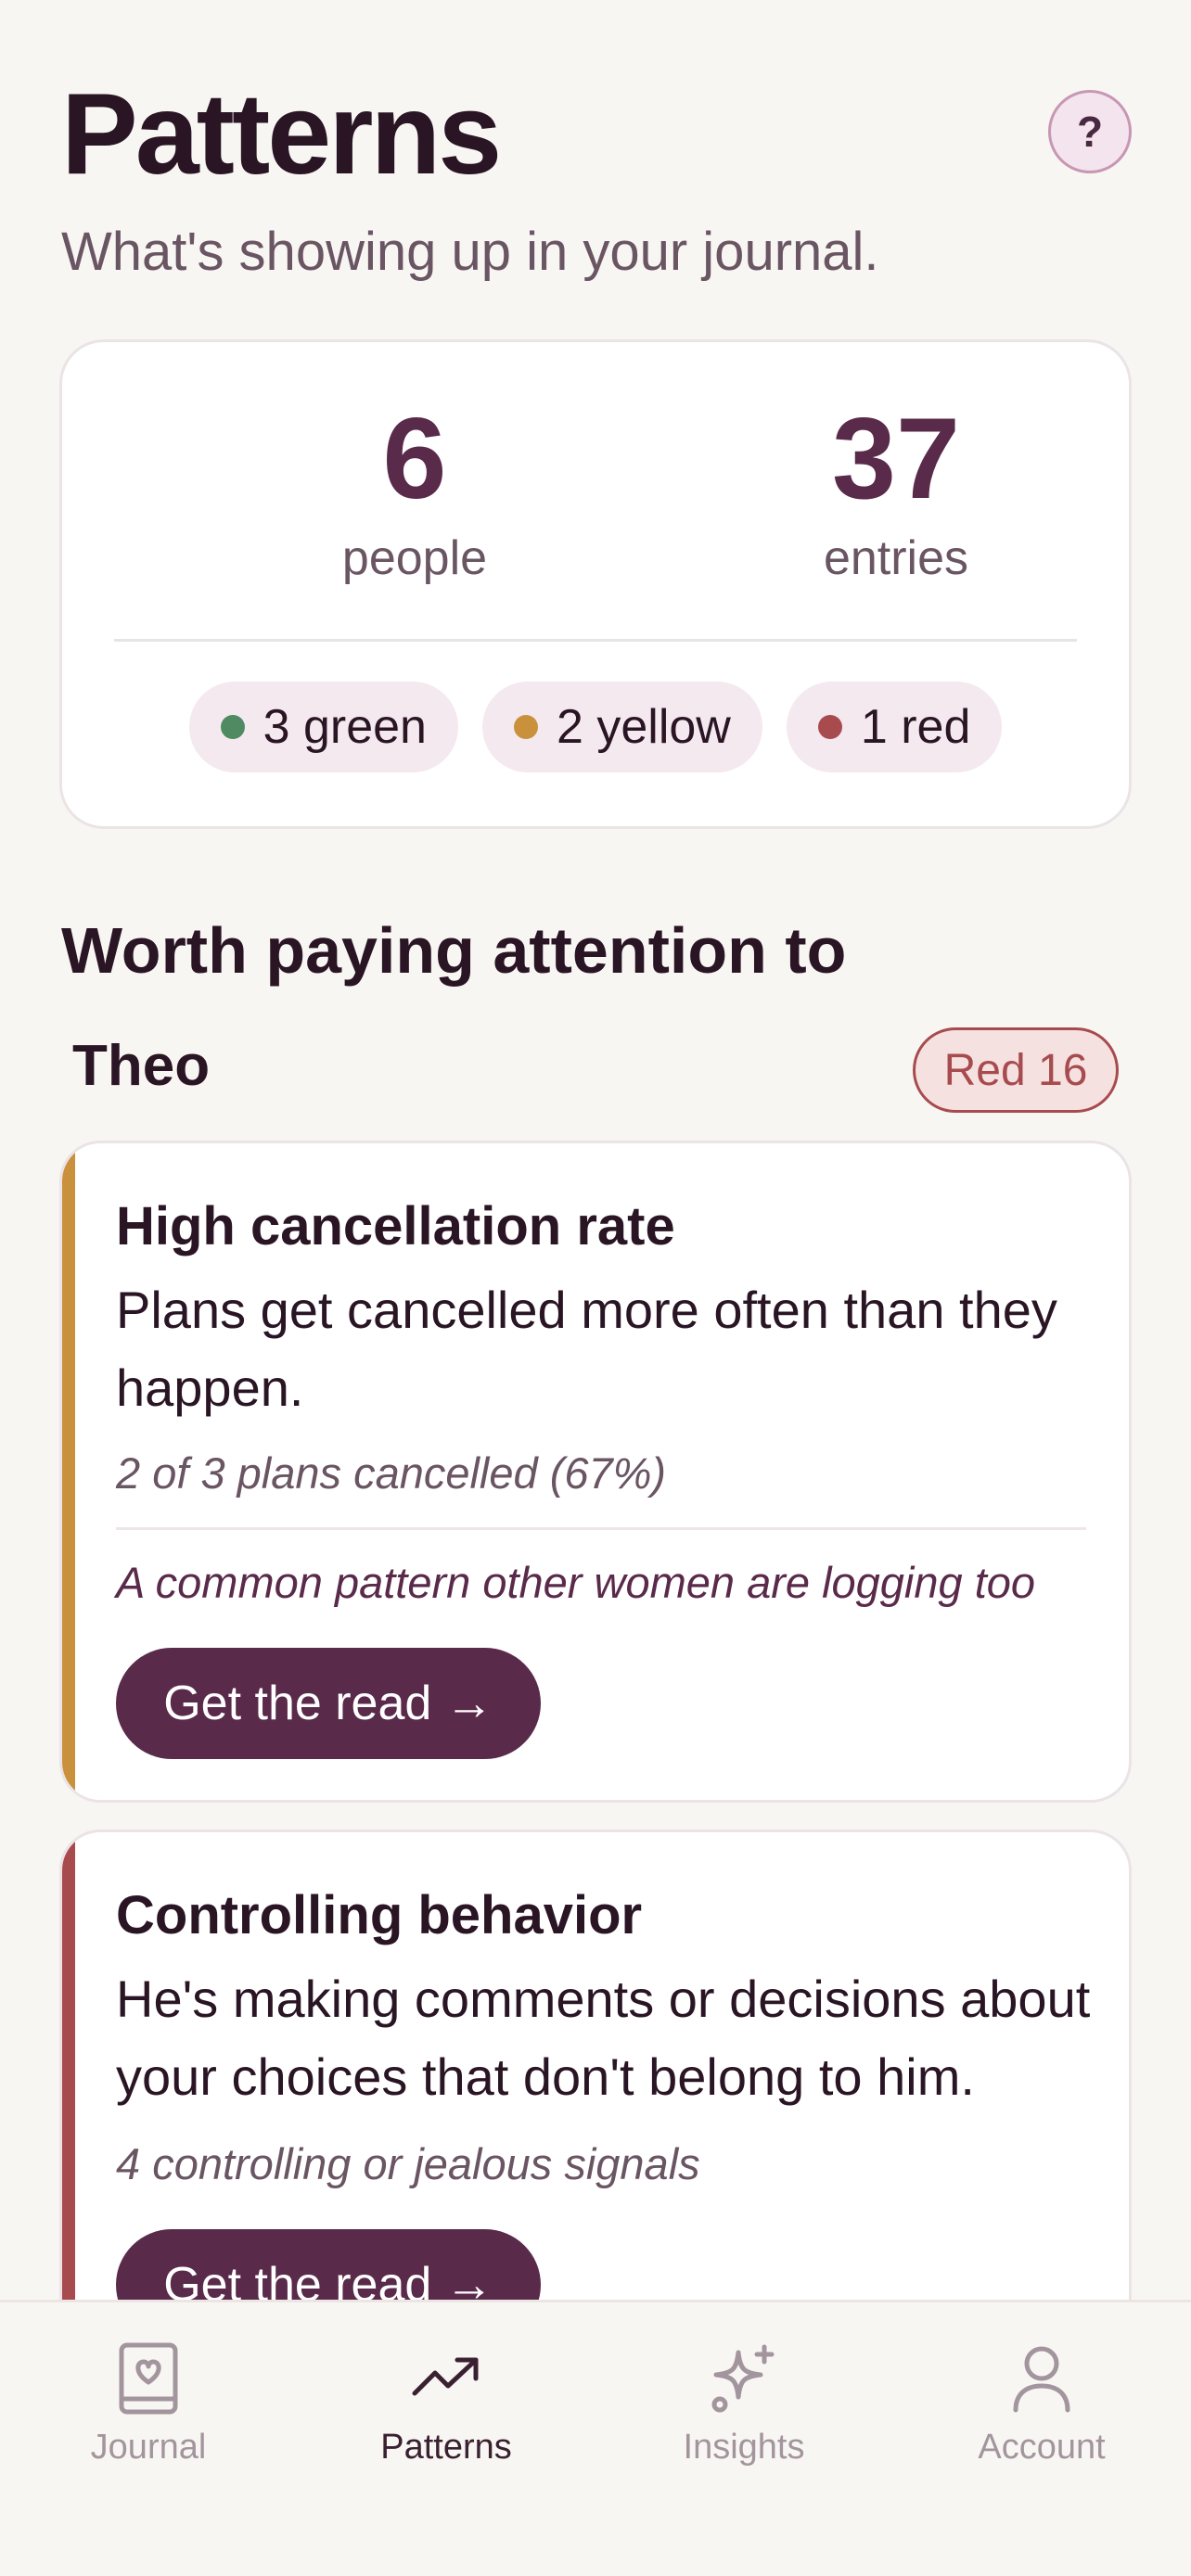  What do you see at coordinates (525, 727) in the screenshot?
I see `yellow-dot-icon` at bounding box center [525, 727].